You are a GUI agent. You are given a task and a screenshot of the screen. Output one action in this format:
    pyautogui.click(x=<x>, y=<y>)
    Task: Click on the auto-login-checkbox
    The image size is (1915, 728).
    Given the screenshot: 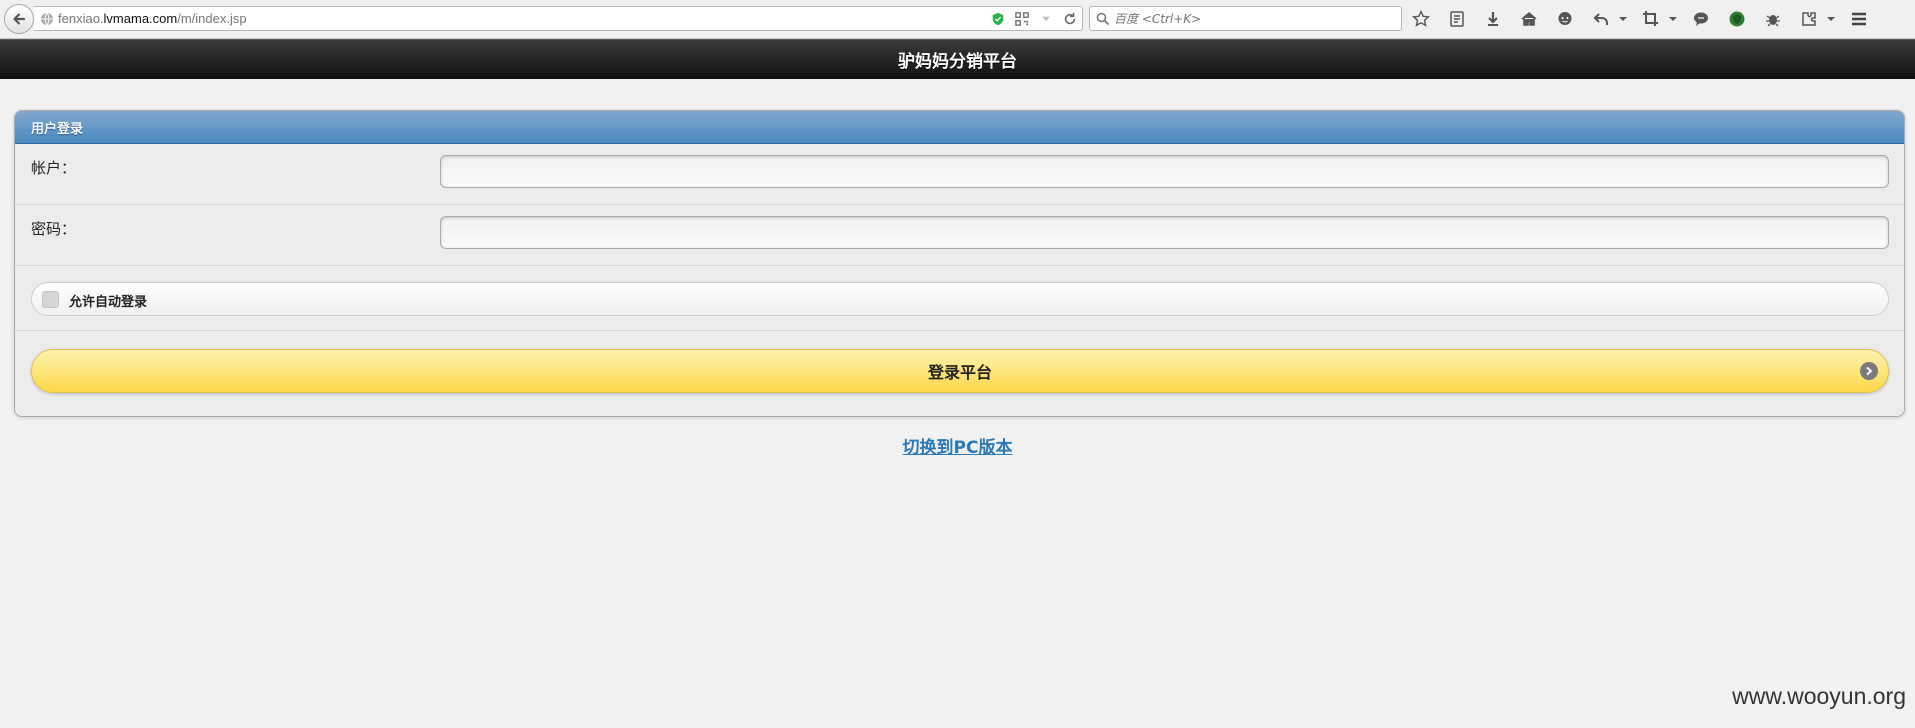 What is the action you would take?
    pyautogui.click(x=50, y=299)
    